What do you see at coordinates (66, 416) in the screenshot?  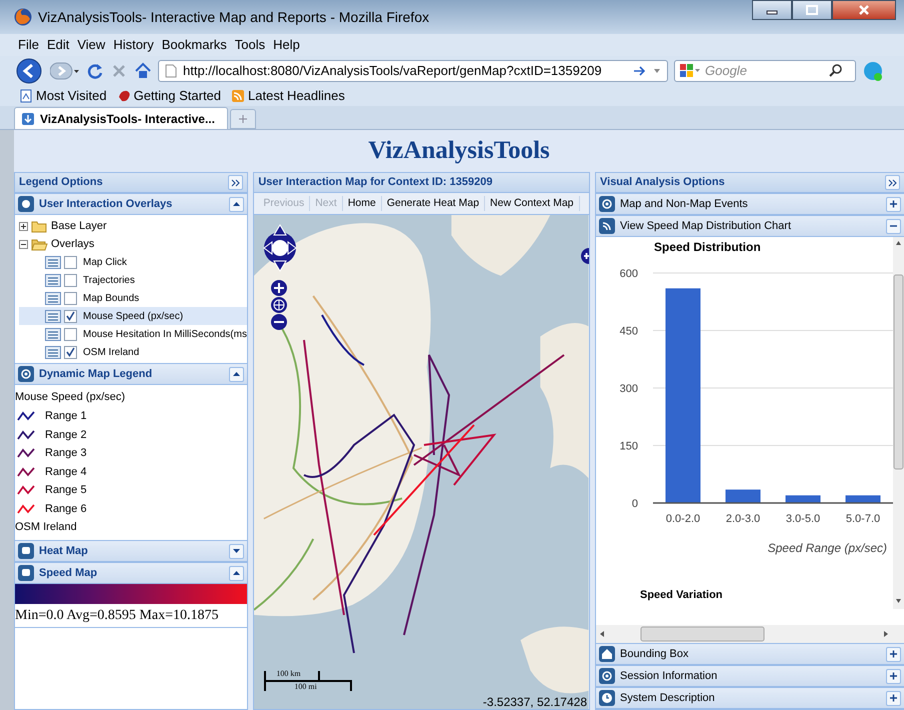 I see `legend-label: Range 1` at bounding box center [66, 416].